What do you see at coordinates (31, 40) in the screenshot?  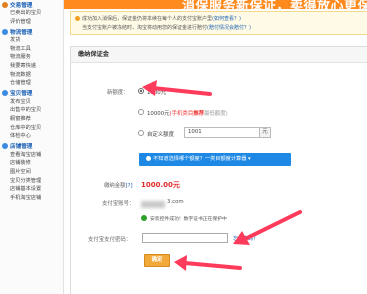 I see `sidebar-item: 发货` at bounding box center [31, 40].